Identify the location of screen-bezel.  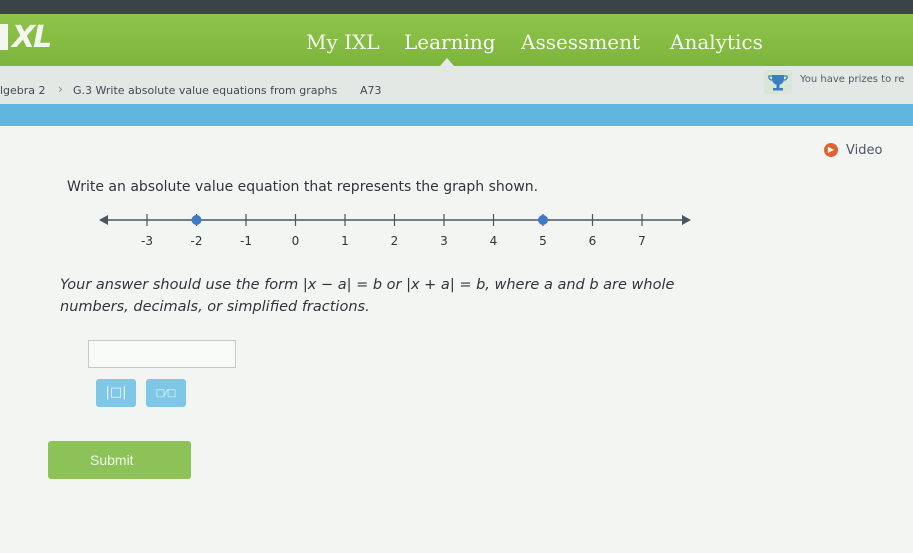
(456, 7).